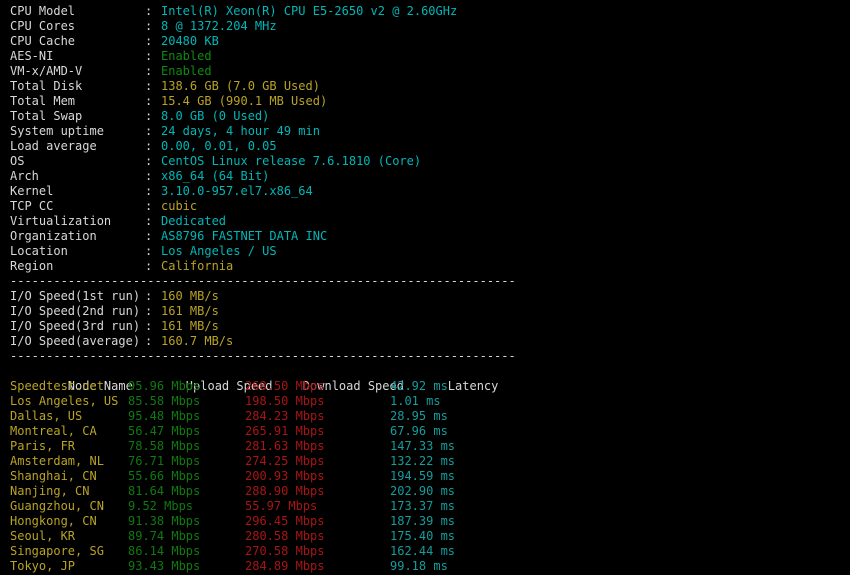  What do you see at coordinates (219, 251) in the screenshot?
I see `system-info-value: Los Angeles / US` at bounding box center [219, 251].